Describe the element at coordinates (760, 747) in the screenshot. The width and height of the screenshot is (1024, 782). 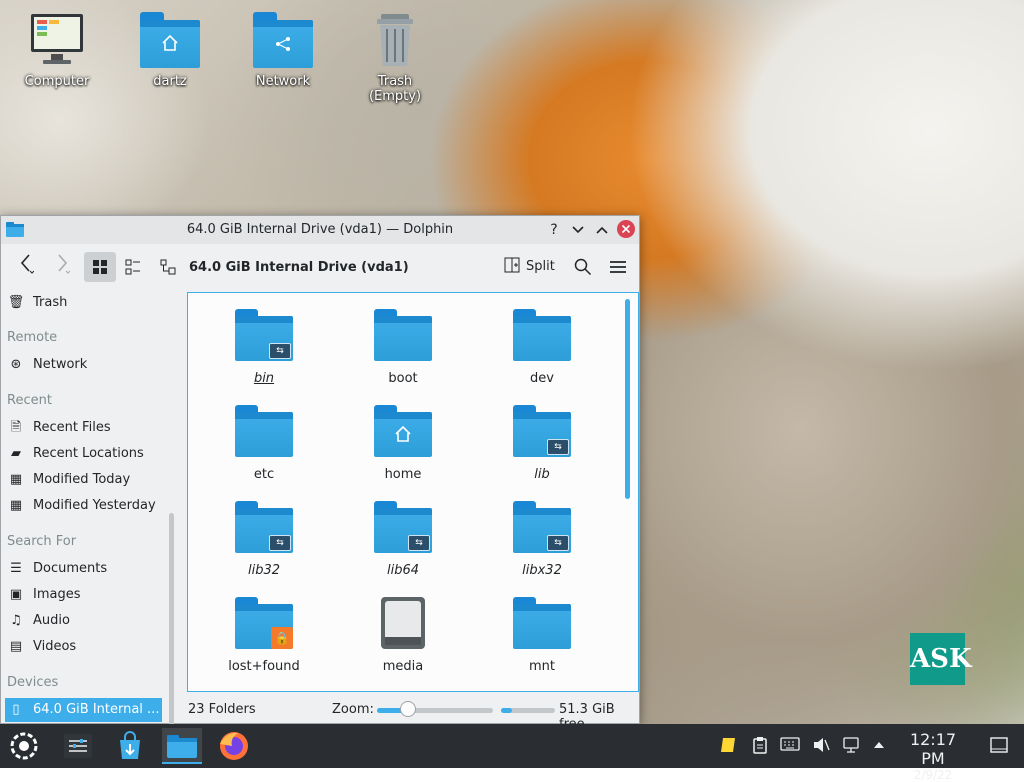
I see `clipboard-icon` at that location.